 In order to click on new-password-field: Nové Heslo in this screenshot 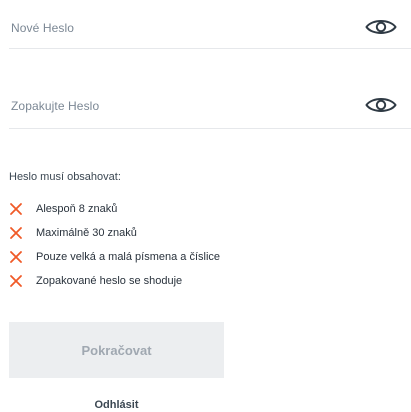, I will do `click(210, 29)`.